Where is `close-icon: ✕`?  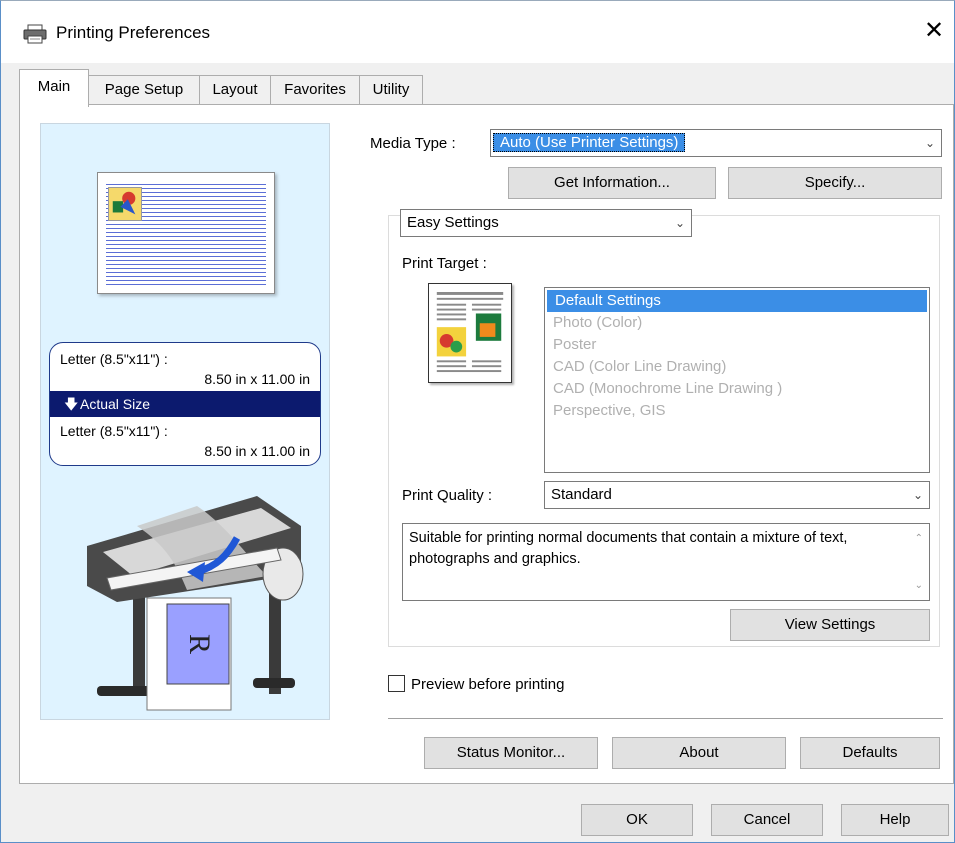 close-icon: ✕ is located at coordinates (934, 30).